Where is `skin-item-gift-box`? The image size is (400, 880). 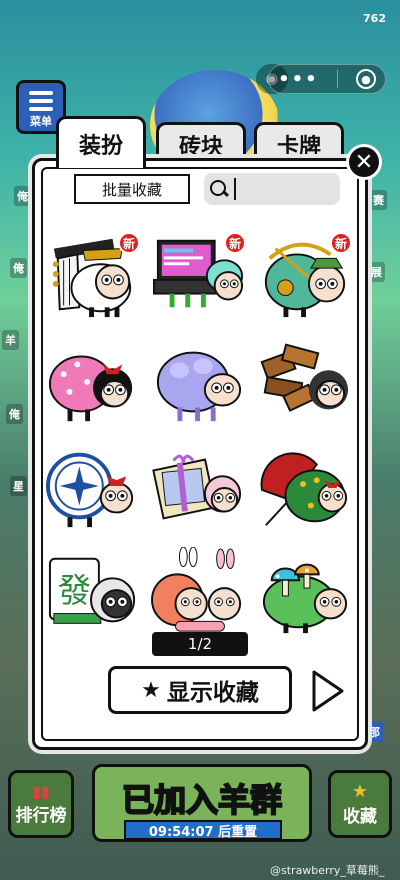
skin-item-gift-box is located at coordinates (199, 487).